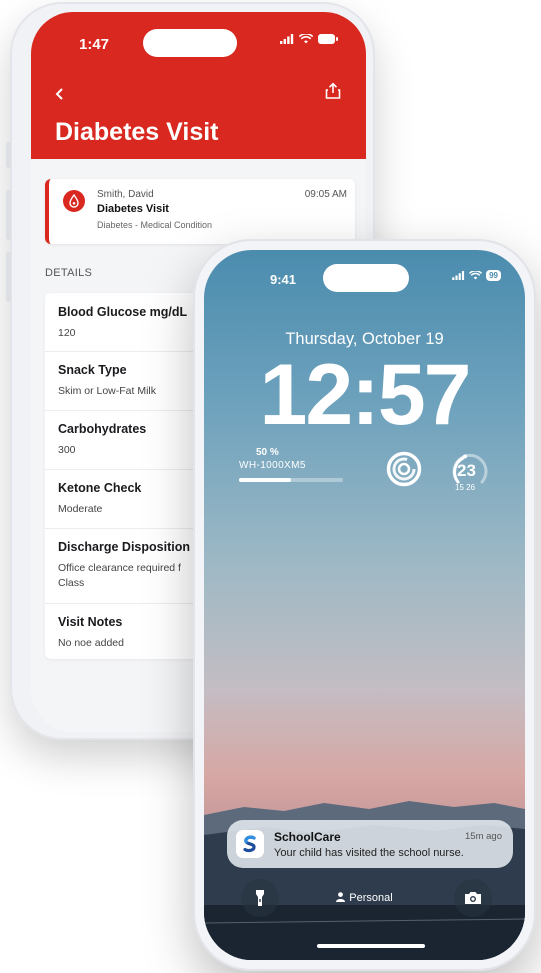  I want to click on temperature-value: 23, so click(466, 470).